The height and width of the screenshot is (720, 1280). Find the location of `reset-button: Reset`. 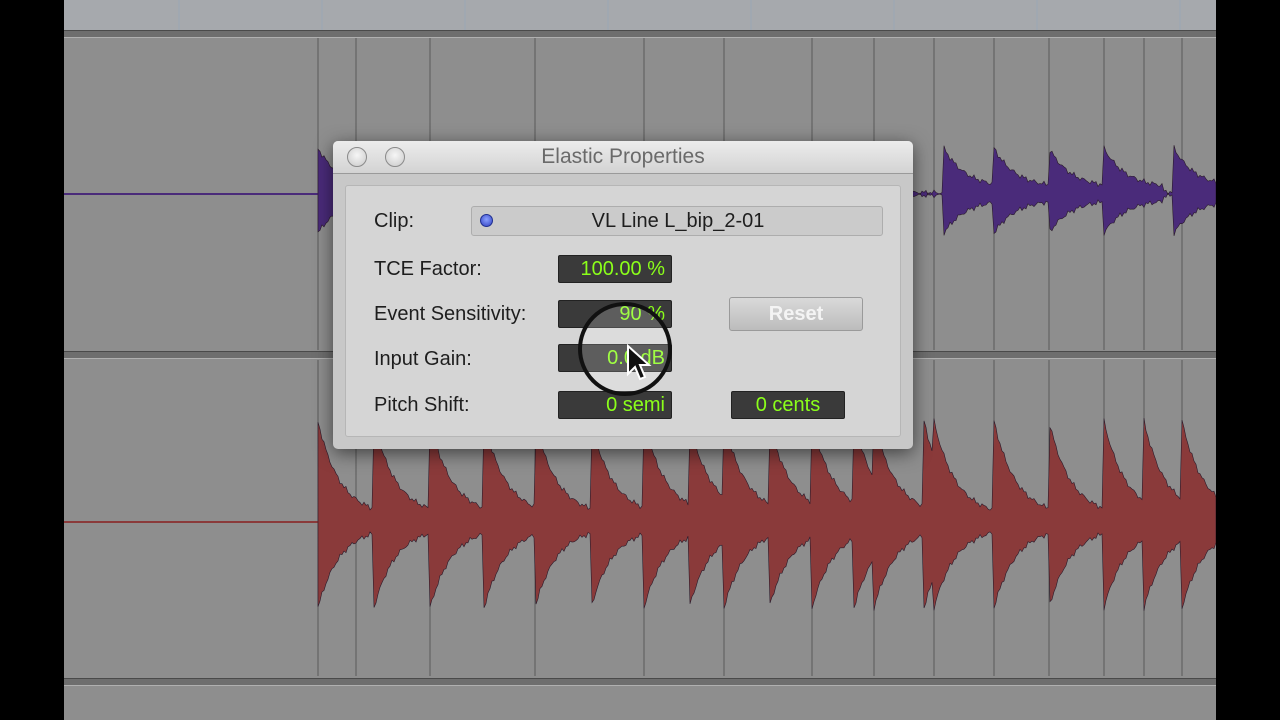

reset-button: Reset is located at coordinates (796, 314).